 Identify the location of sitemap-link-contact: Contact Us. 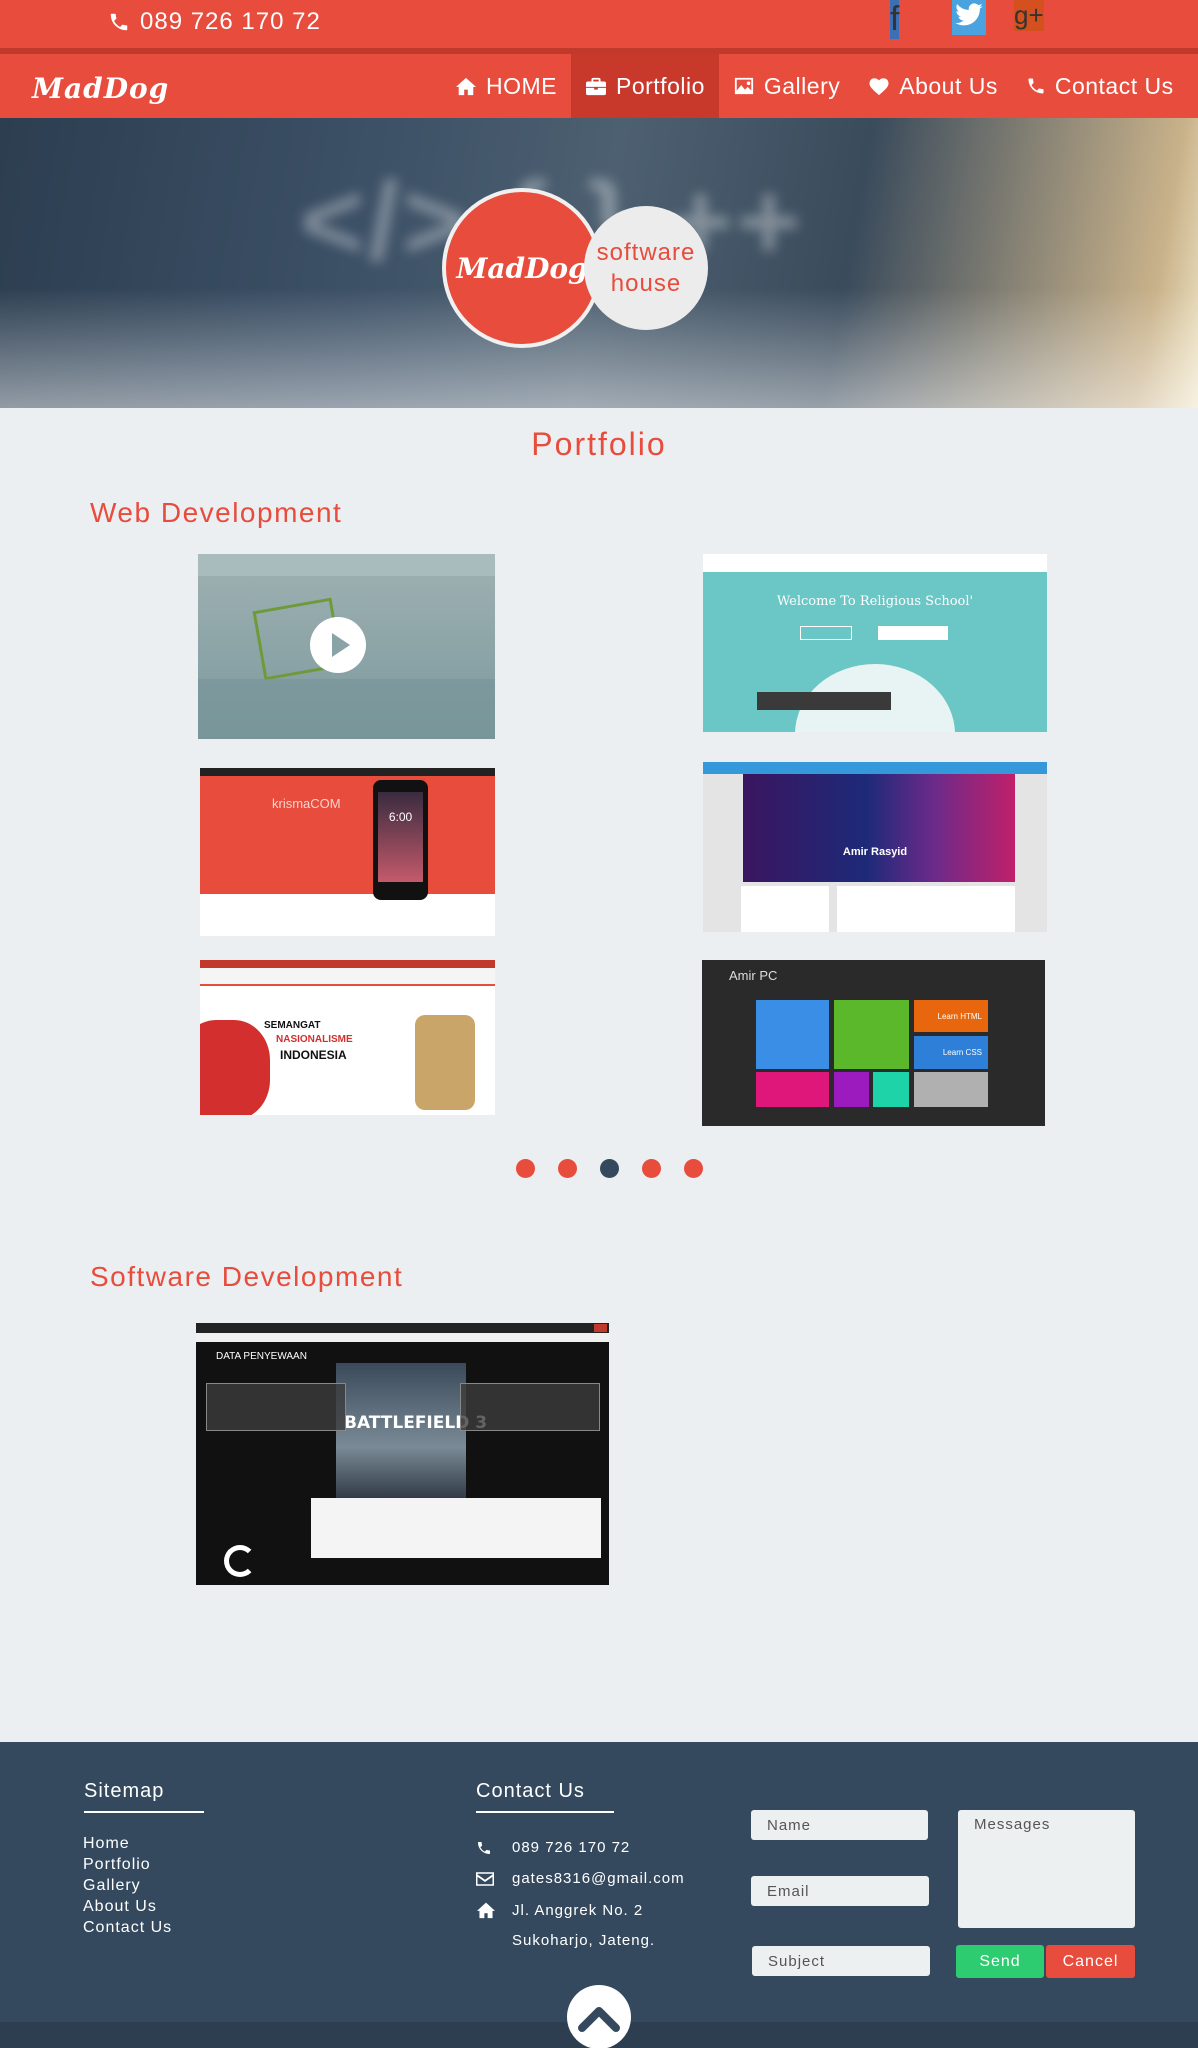
(127, 1927).